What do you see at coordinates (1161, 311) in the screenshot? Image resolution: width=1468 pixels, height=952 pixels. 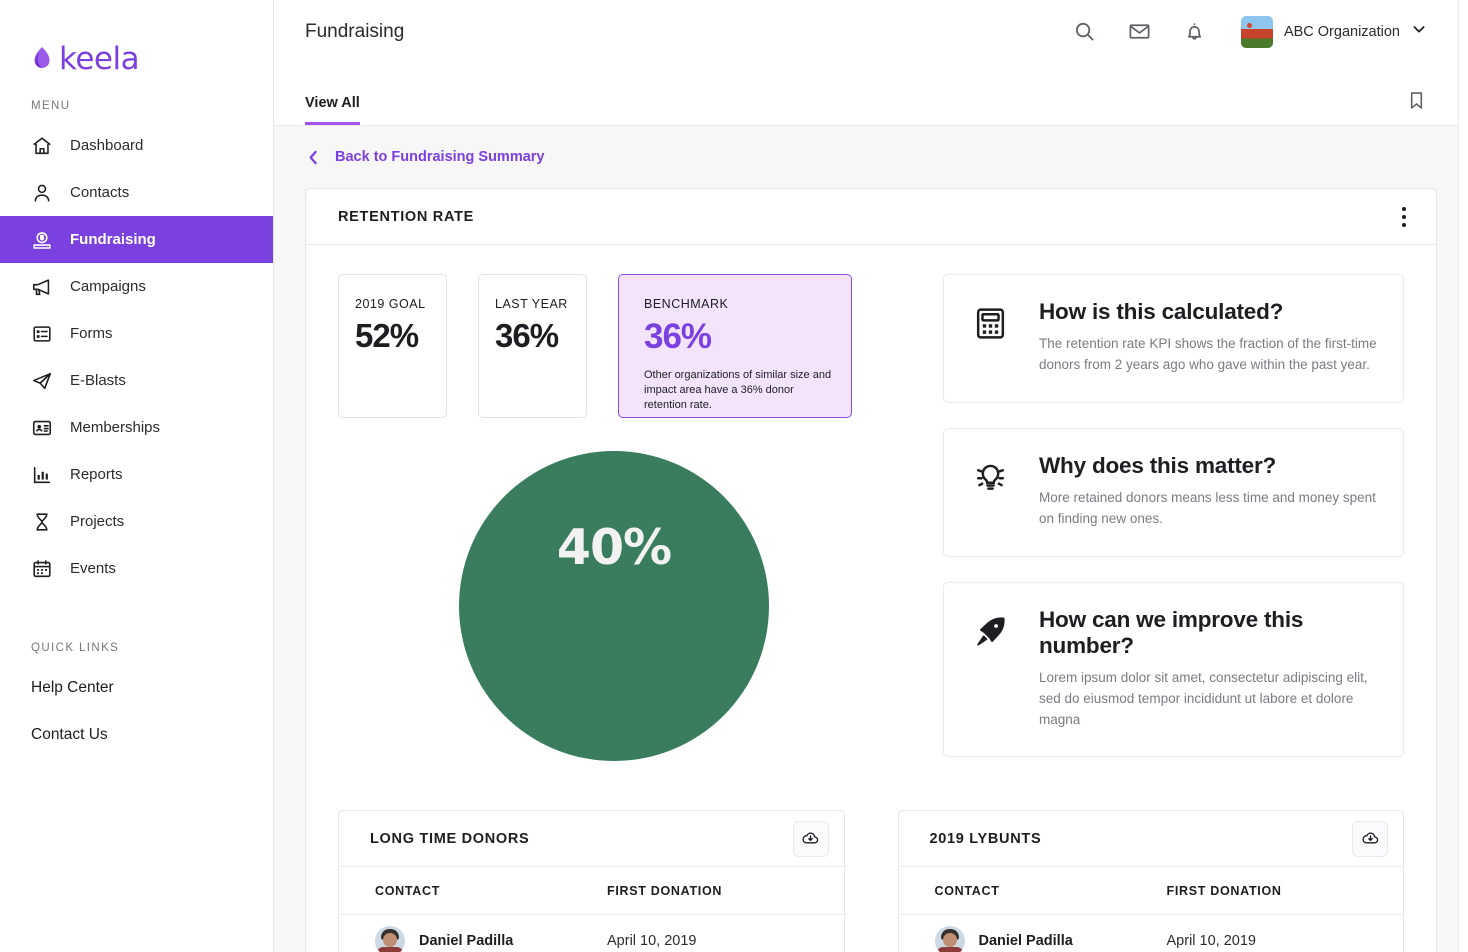 I see `info-card-title: How is this calculated?` at bounding box center [1161, 311].